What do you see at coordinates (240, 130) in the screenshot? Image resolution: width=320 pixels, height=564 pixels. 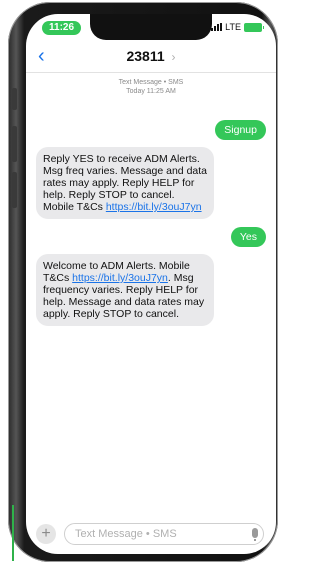 I see `outgoing-message: Signup` at bounding box center [240, 130].